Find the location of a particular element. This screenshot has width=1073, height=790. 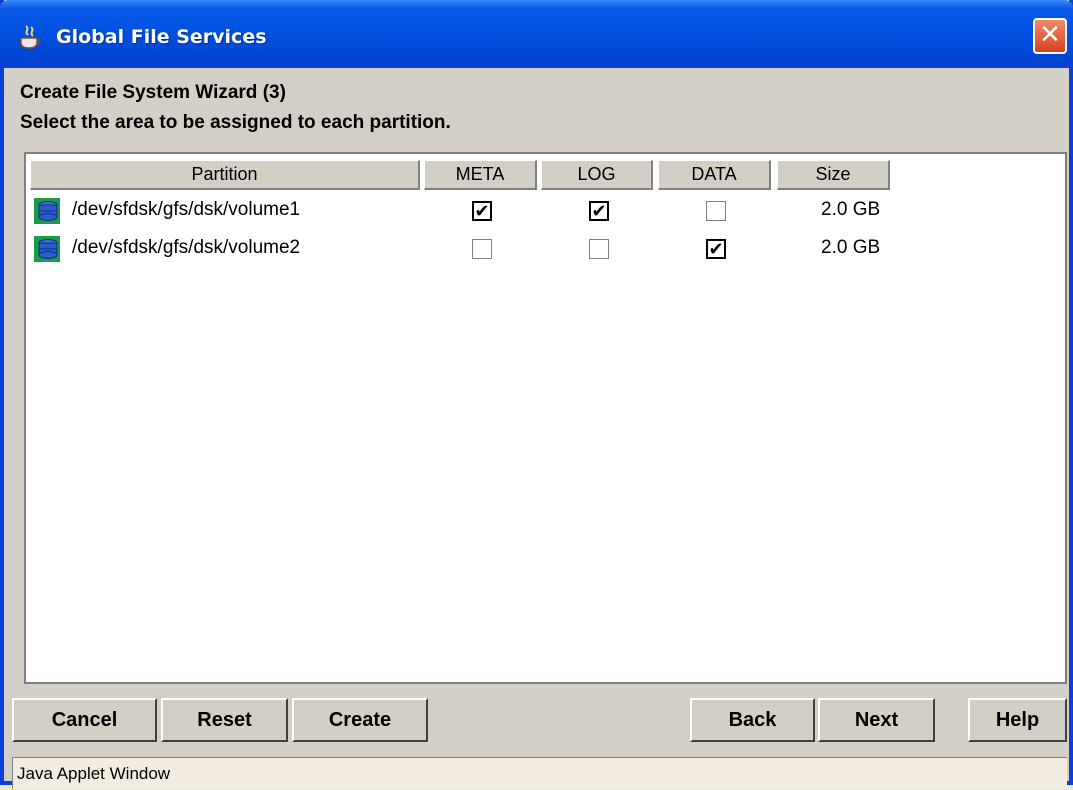

column-header-partition: Partition is located at coordinates (225, 175).